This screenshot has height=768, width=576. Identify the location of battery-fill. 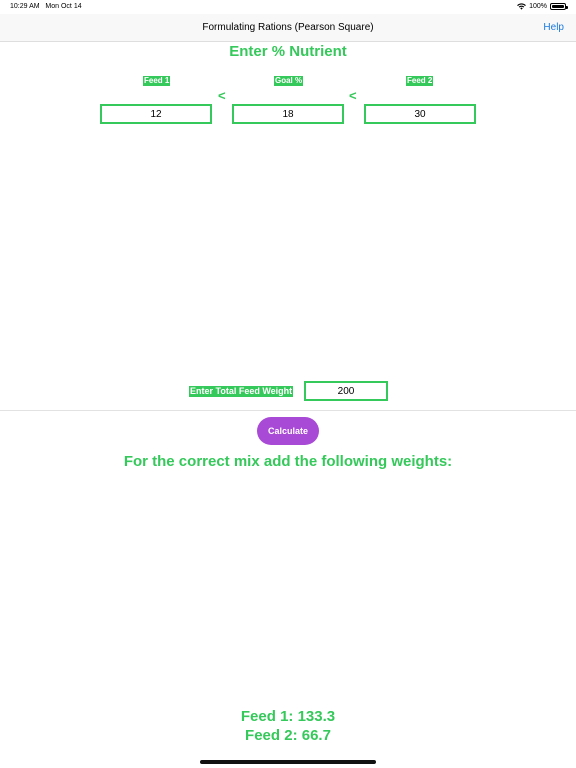
(558, 6).